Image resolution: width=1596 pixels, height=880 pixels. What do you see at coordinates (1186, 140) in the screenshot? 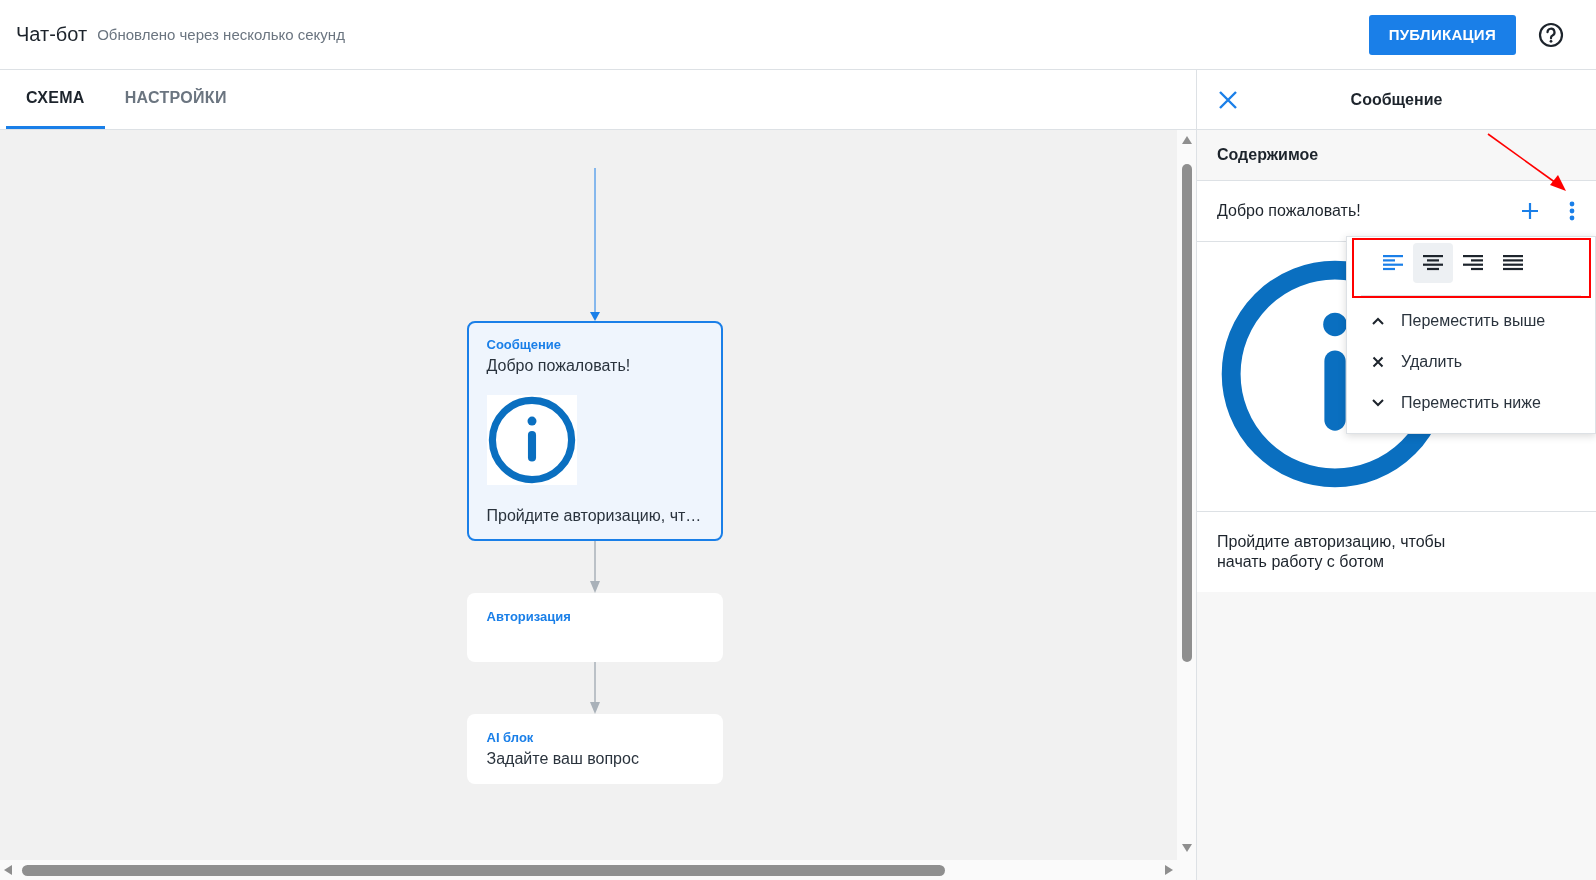
I see `scroll-up-icon` at bounding box center [1186, 140].